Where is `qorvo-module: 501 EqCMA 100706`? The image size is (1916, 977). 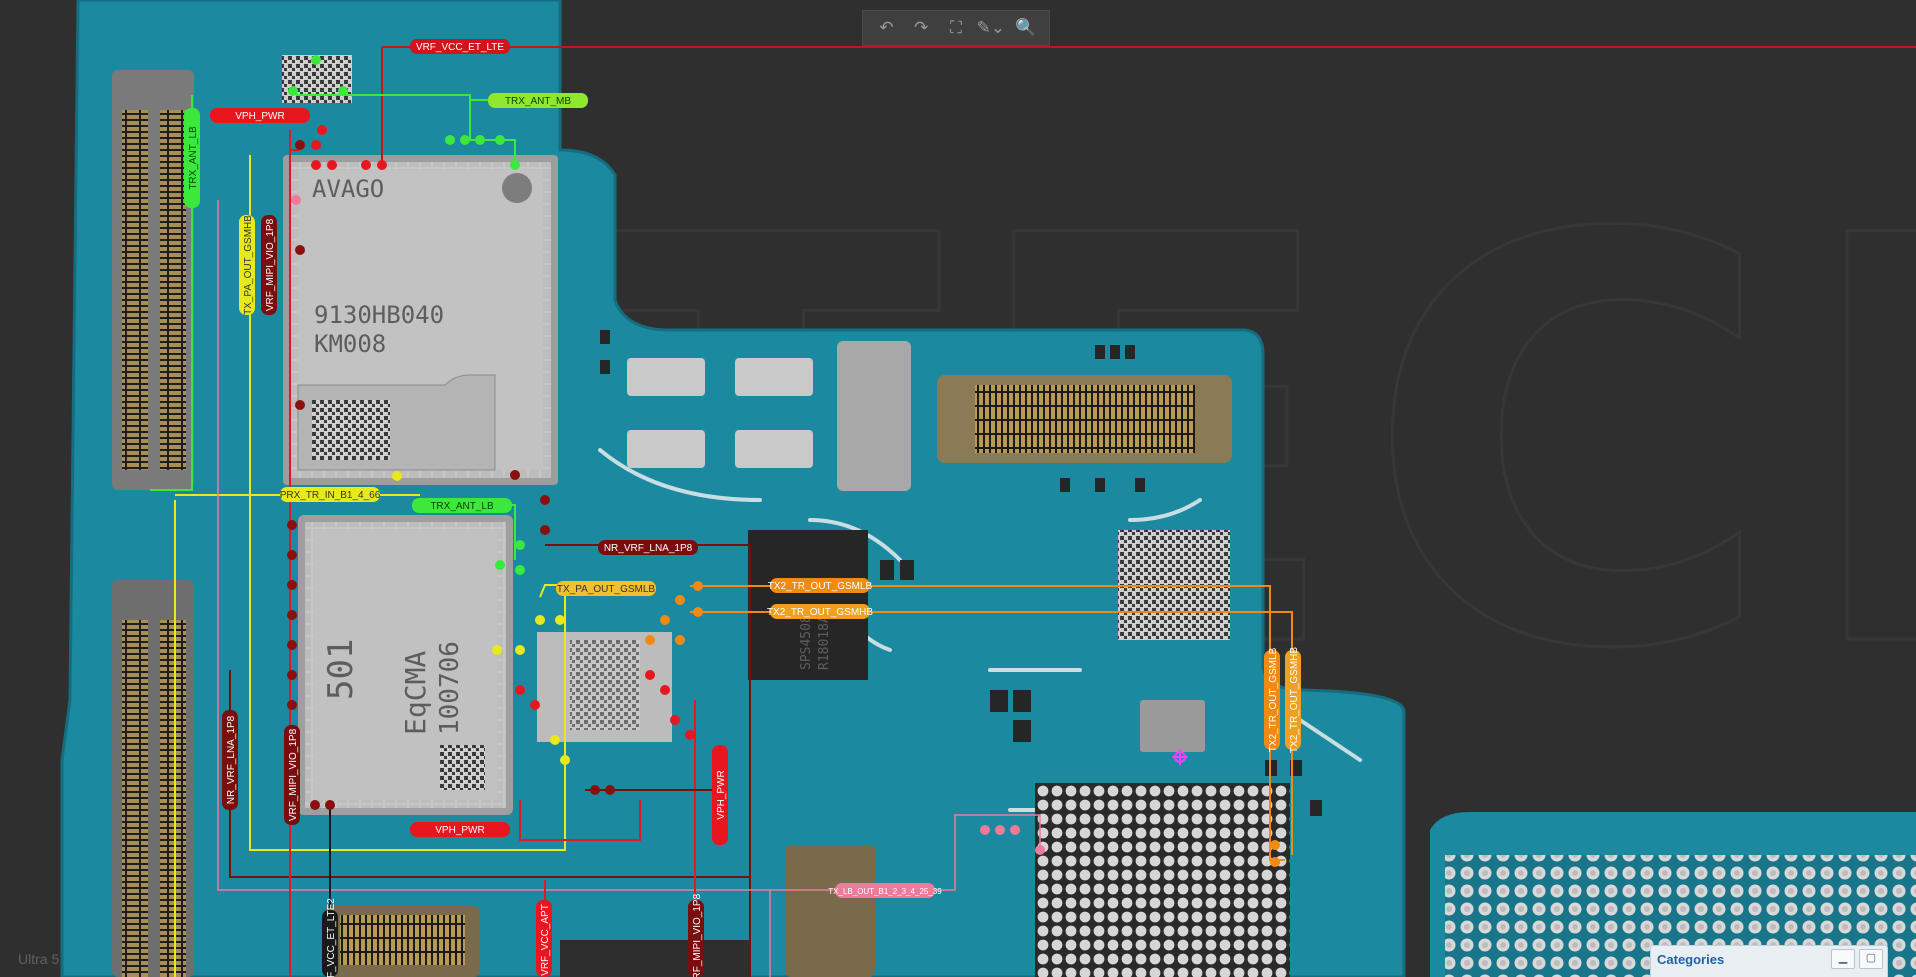 qorvo-module: 501 EqCMA 100706 is located at coordinates (405, 665).